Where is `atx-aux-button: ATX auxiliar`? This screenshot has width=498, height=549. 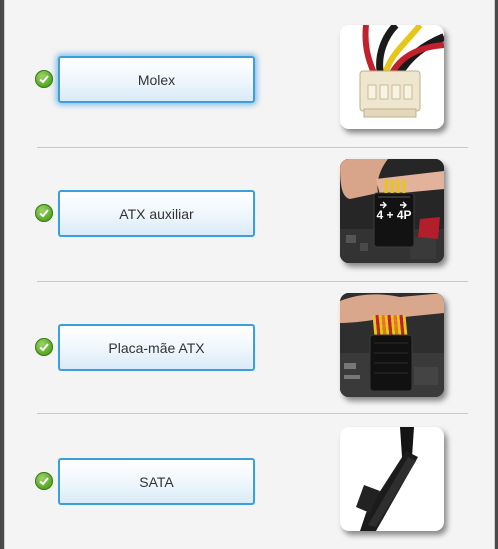
atx-aux-button: ATX auxiliar is located at coordinates (156, 213).